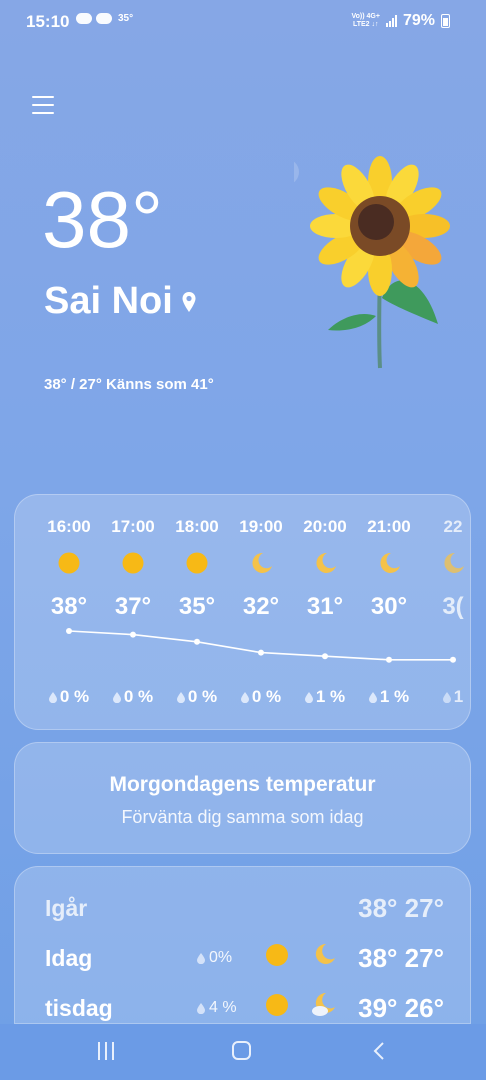 This screenshot has height=1080, width=486. Describe the element at coordinates (69, 526) in the screenshot. I see `hour-time: 16:00` at that location.